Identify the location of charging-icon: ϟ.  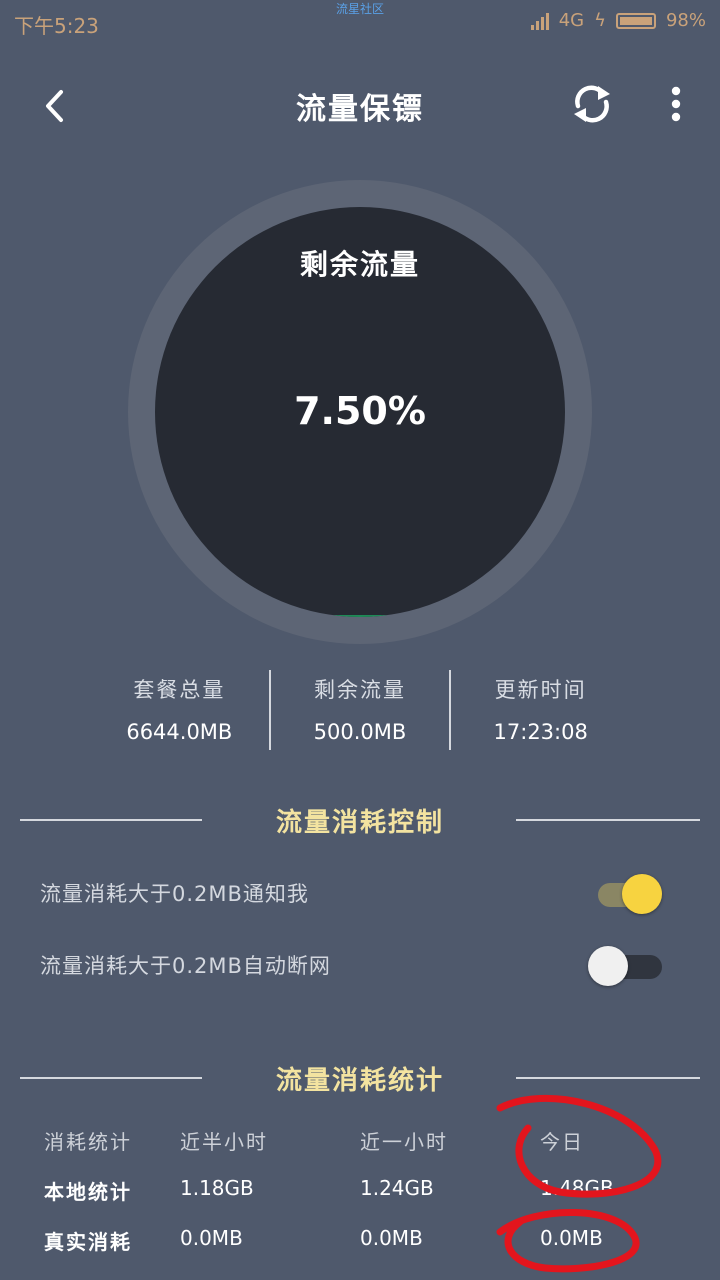
(600, 20).